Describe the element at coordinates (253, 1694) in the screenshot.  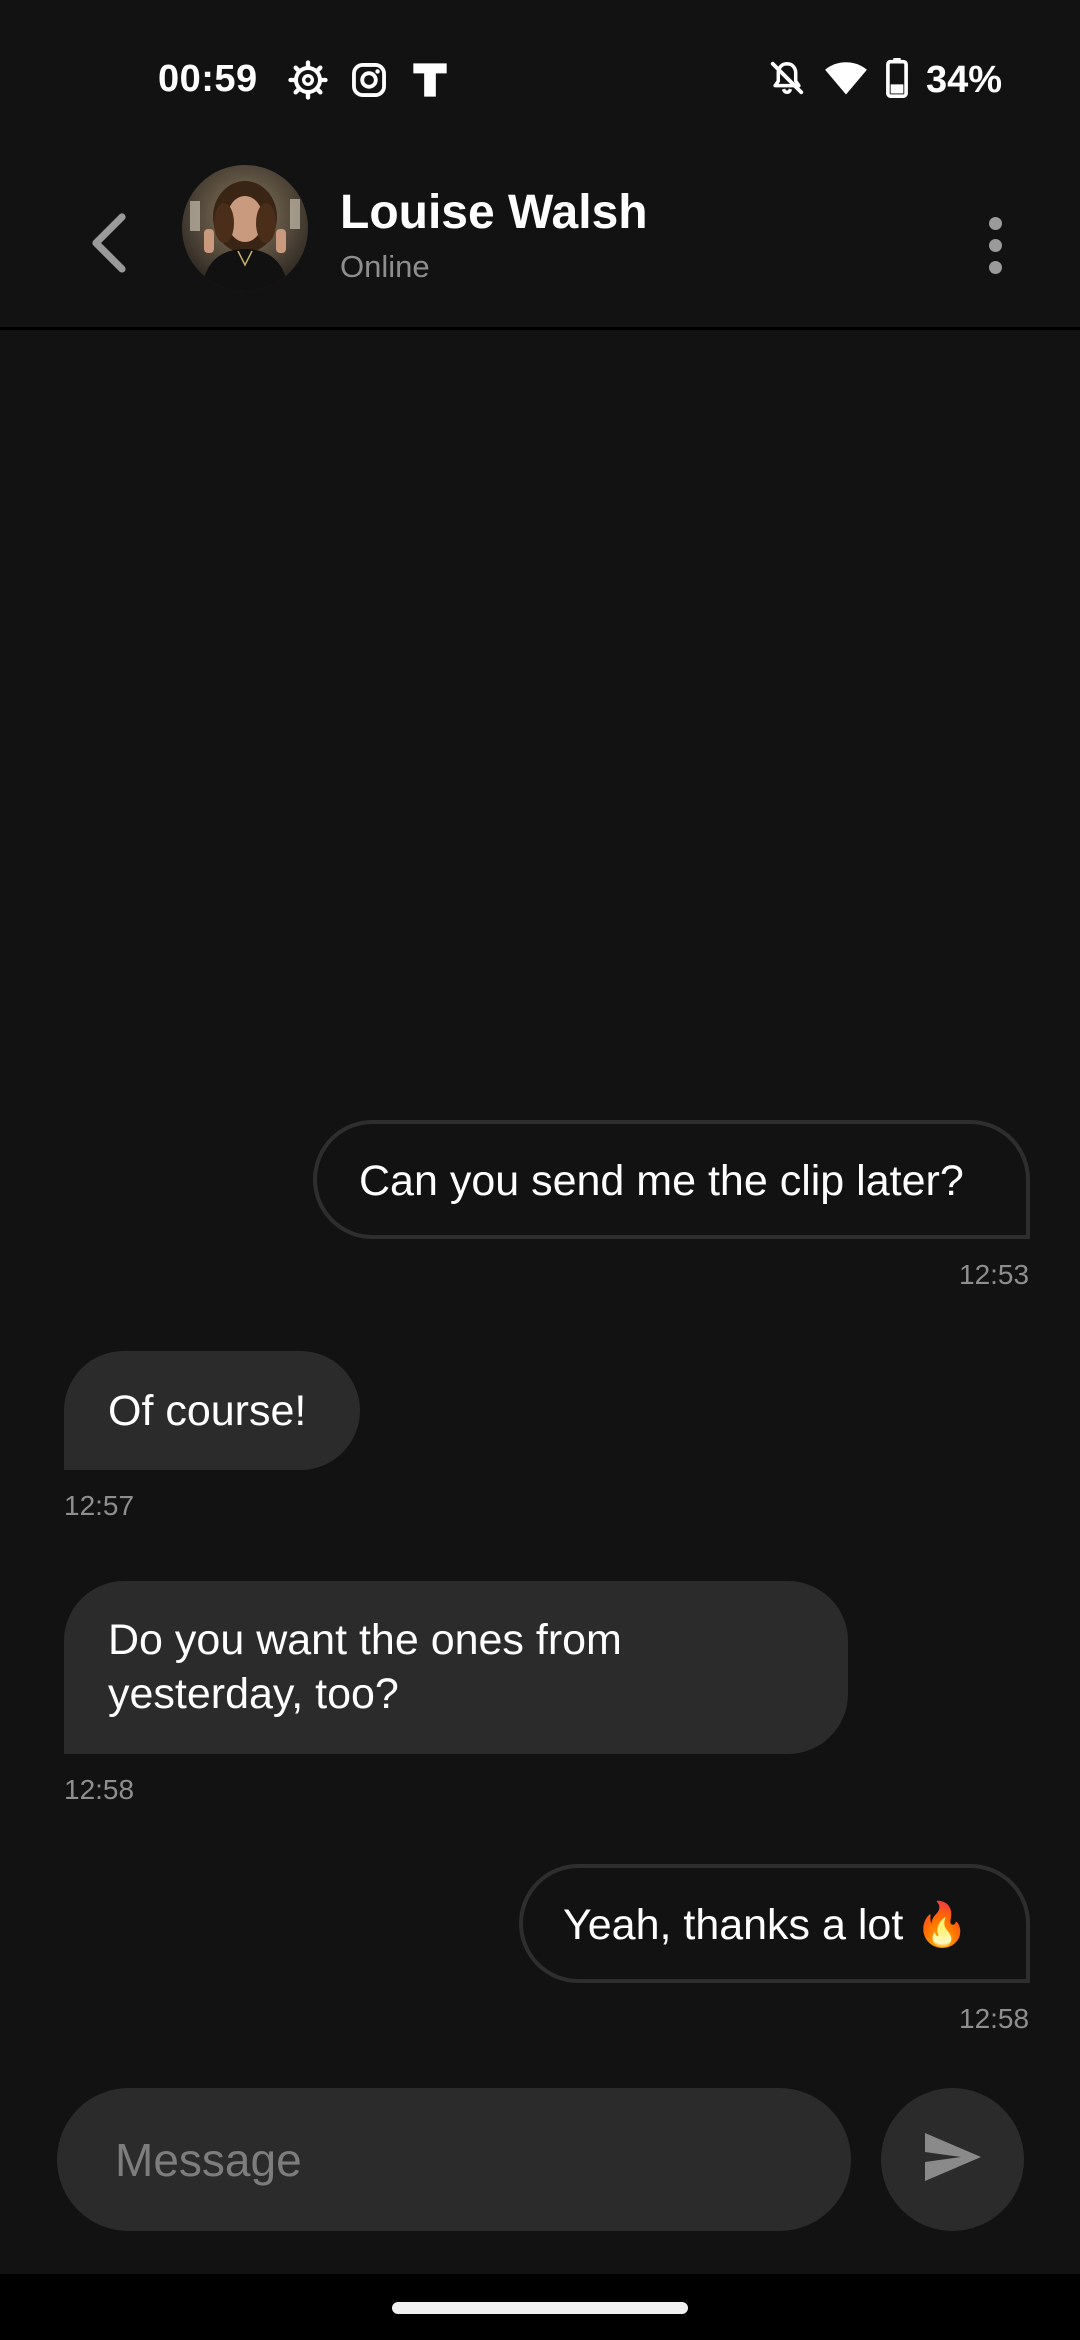
I see `message-text-line: yesterday, too?` at that location.